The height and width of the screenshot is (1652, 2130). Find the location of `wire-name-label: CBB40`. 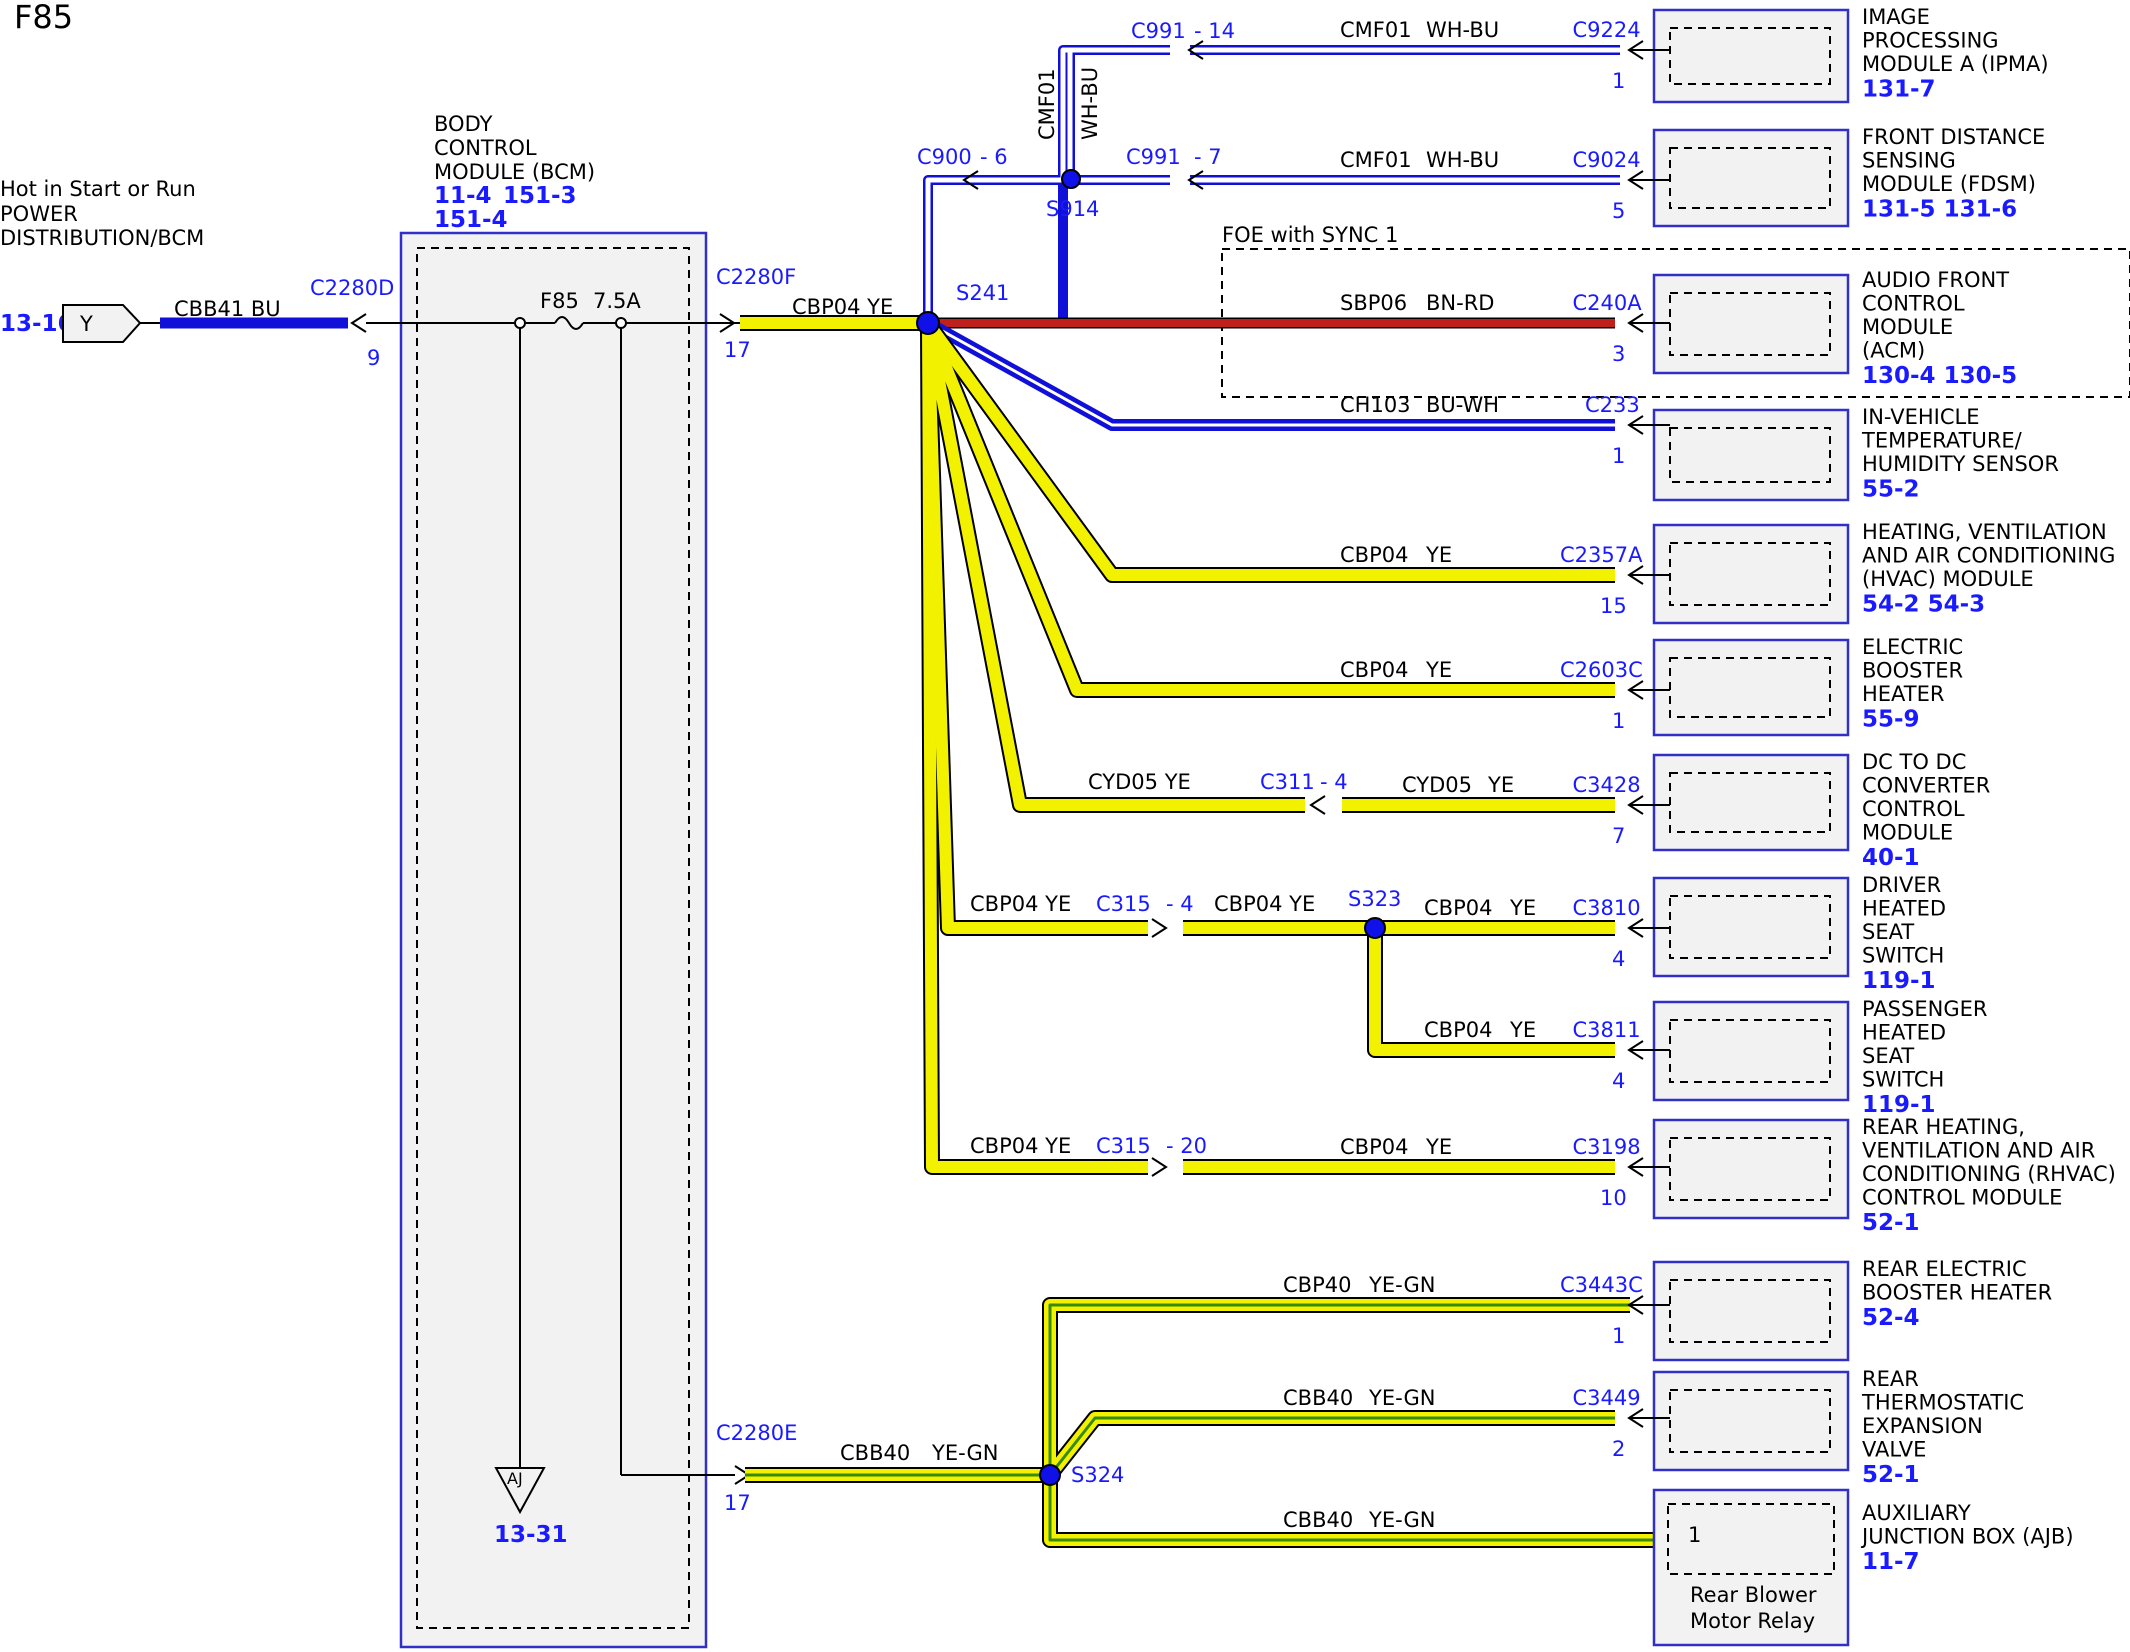

wire-name-label: CBB40 is located at coordinates (1318, 1398).